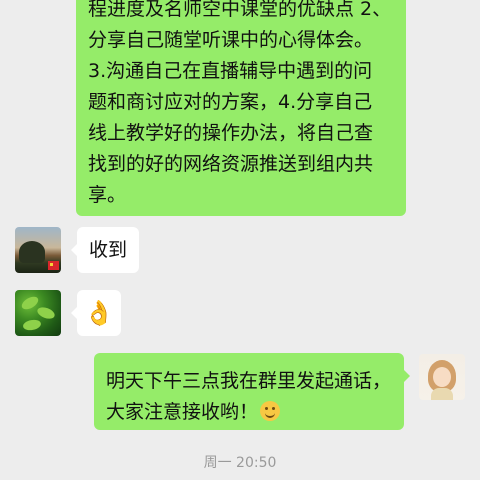 The image size is (480, 480). I want to click on message-bubble-other: 👌, so click(96, 313).